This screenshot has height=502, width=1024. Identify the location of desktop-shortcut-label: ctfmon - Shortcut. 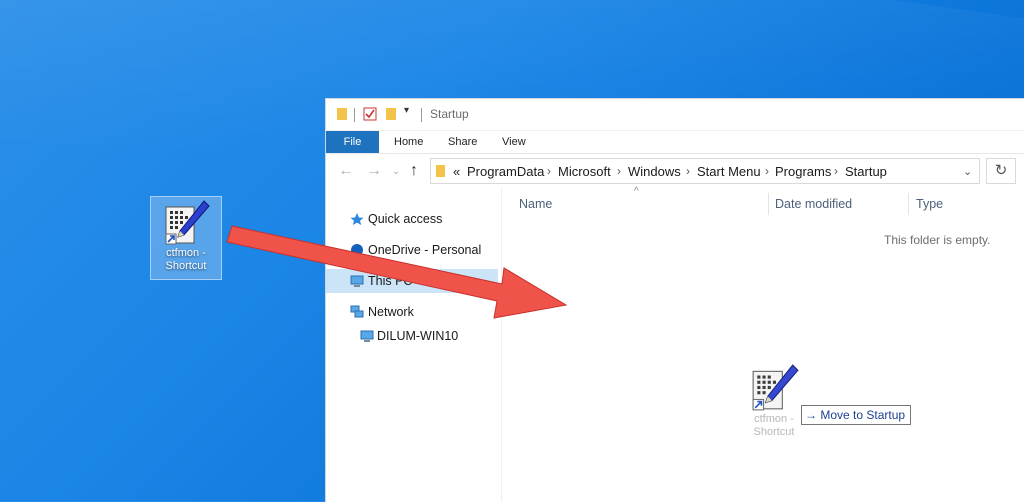
(186, 259).